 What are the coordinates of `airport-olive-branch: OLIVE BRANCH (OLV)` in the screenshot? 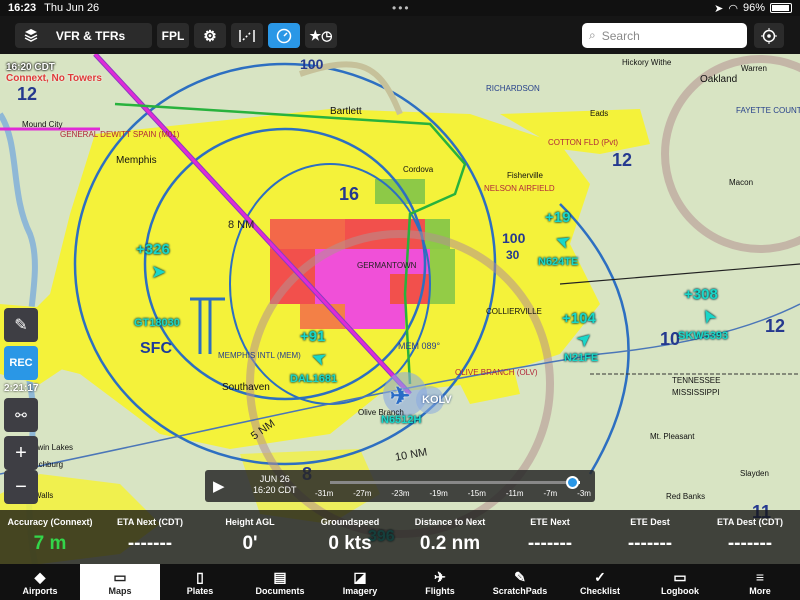 It's located at (496, 372).